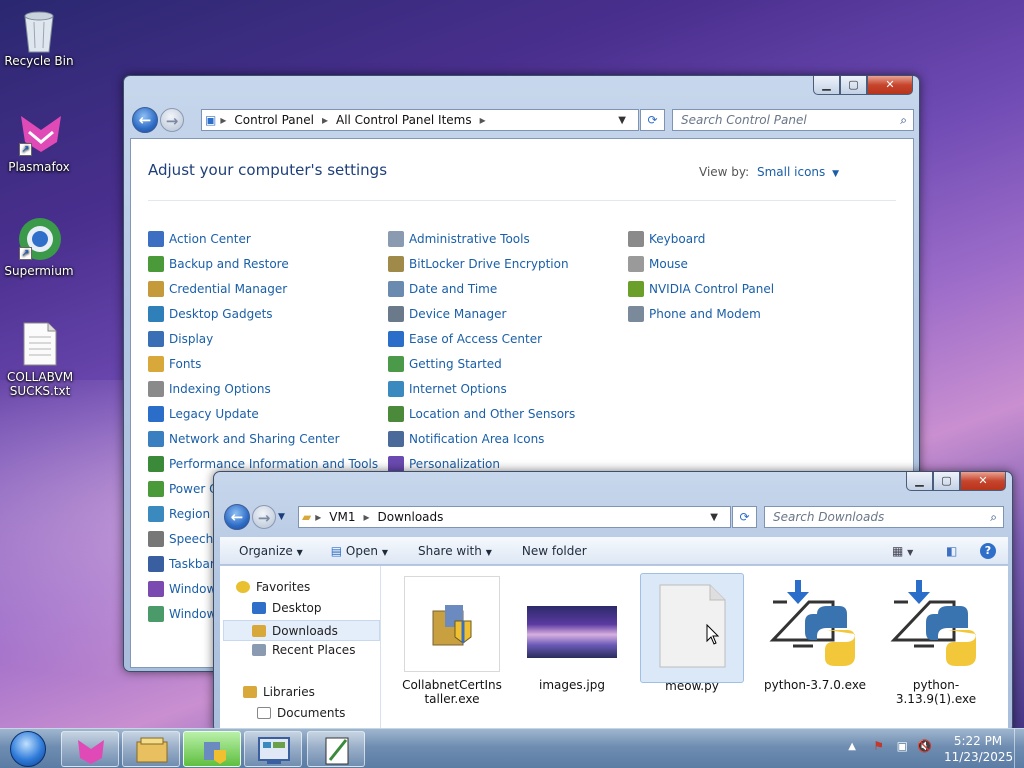 The width and height of the screenshot is (1024, 768). Describe the element at coordinates (666, 239) in the screenshot. I see `control-panel-item: Keyboard` at that location.